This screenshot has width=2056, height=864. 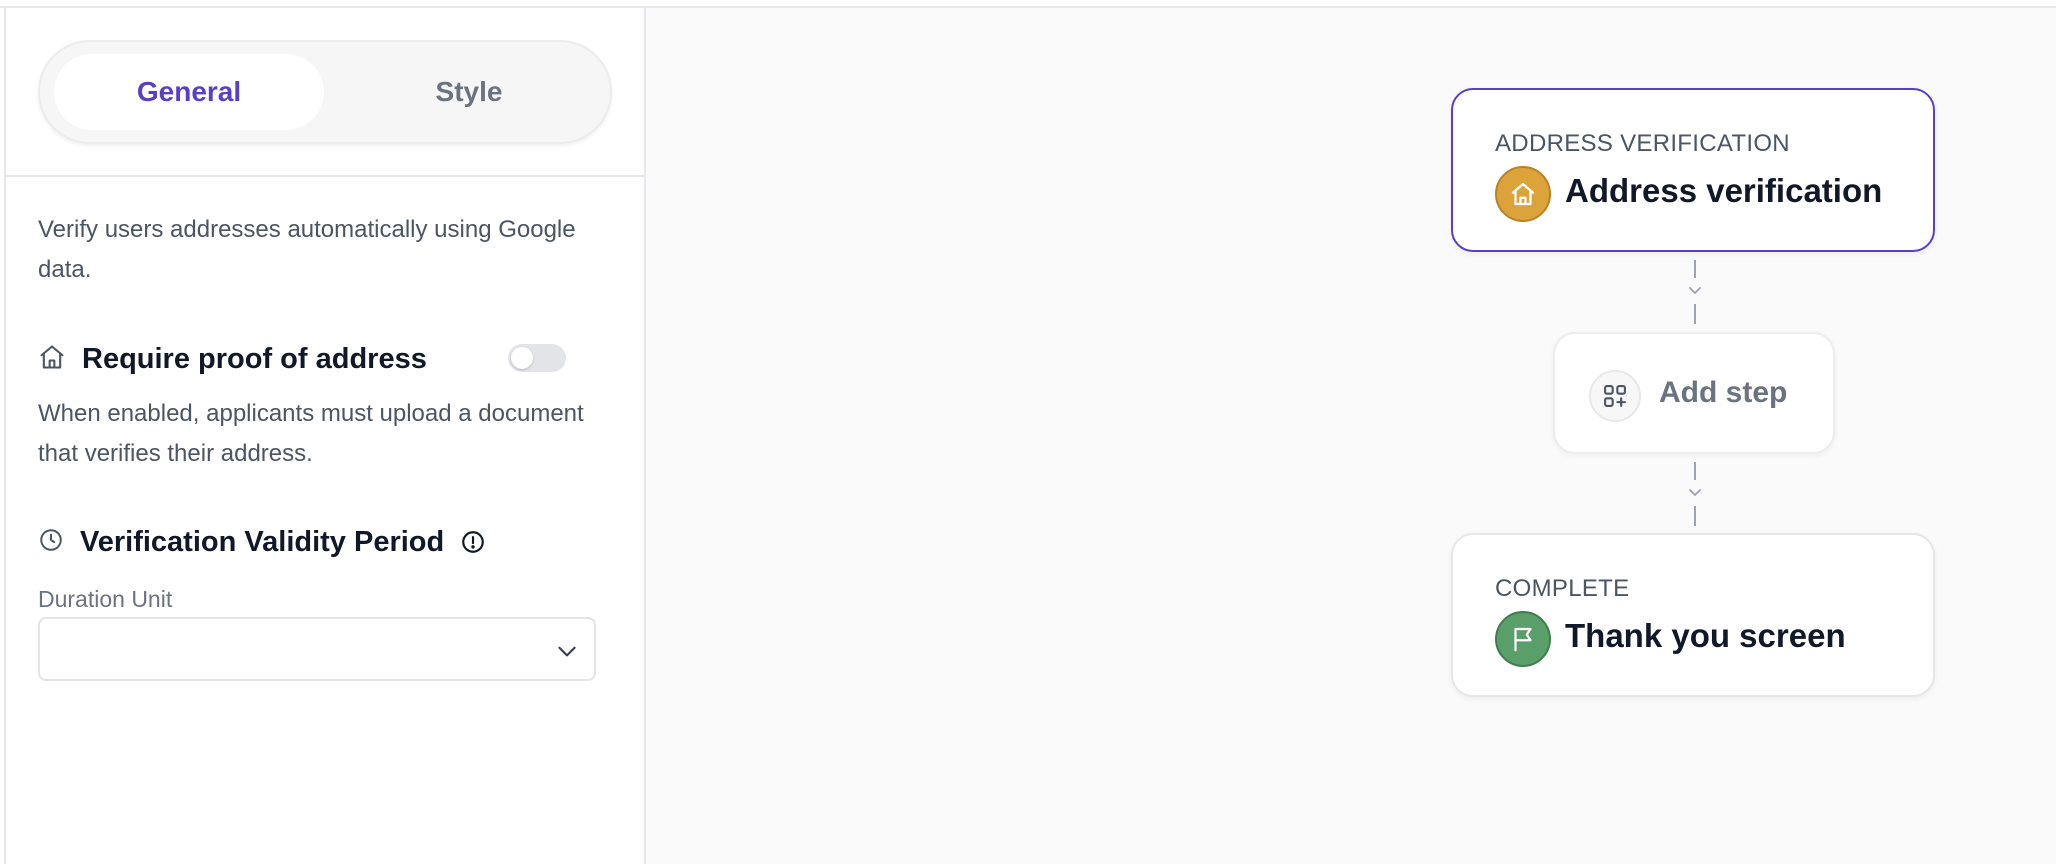 What do you see at coordinates (105, 599) in the screenshot?
I see `duration-unit-label: Duration Unit` at bounding box center [105, 599].